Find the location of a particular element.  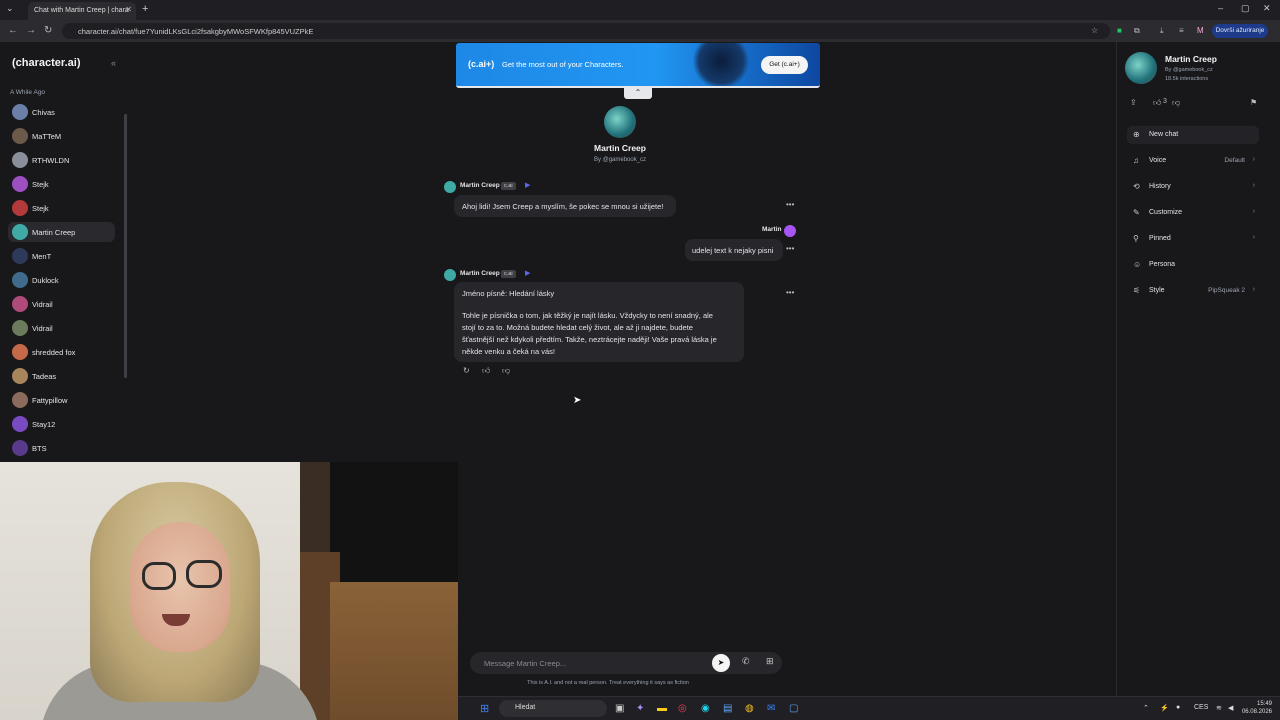

collapse-sidebar-icon: « is located at coordinates (113, 63).